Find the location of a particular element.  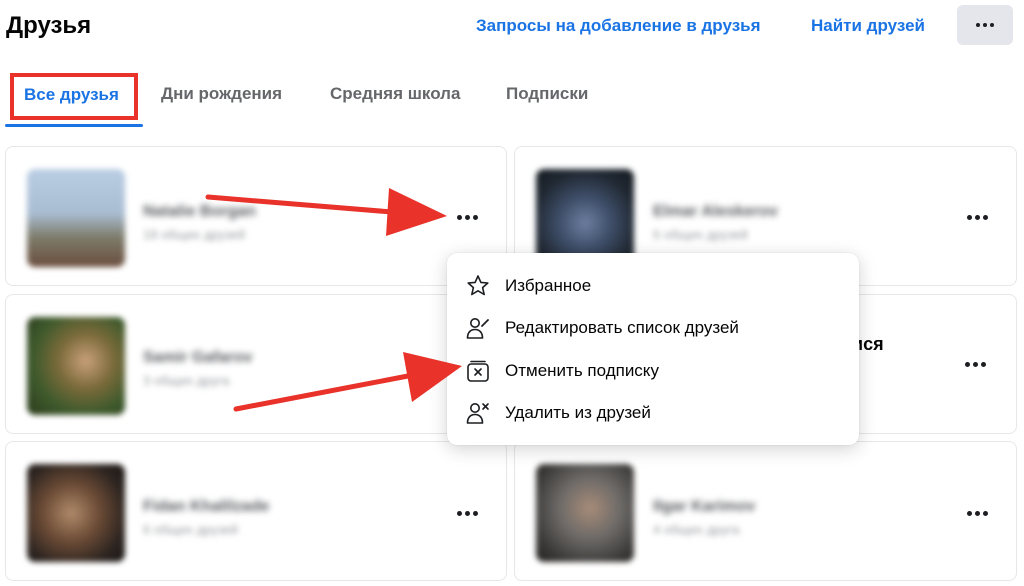

tab-all-friends: Все друзья is located at coordinates (71, 95).